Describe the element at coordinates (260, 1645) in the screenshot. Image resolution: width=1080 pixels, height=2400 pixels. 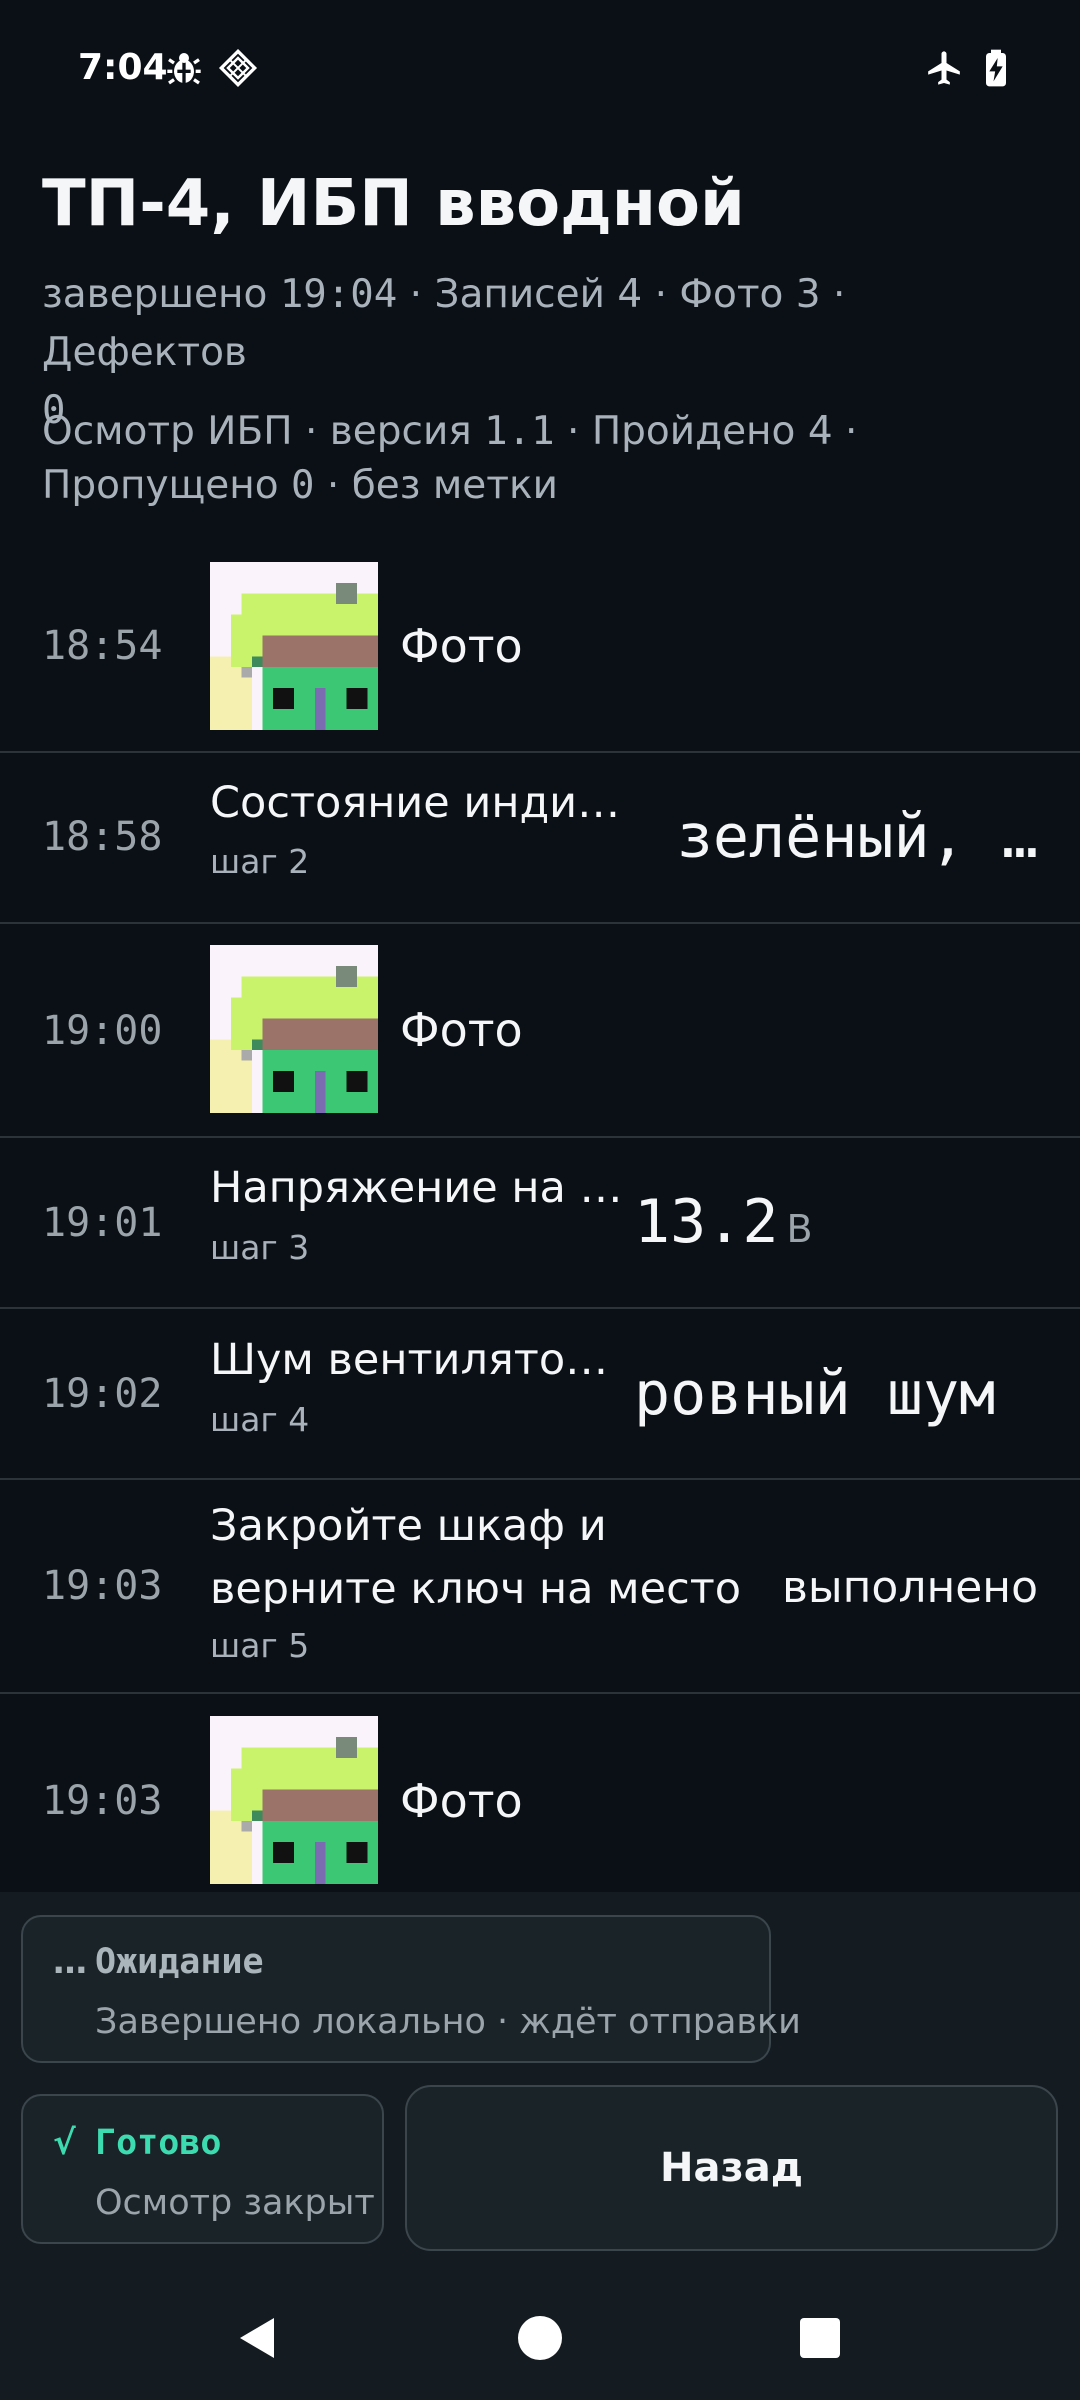
I see `step-number: шаг 5` at that location.